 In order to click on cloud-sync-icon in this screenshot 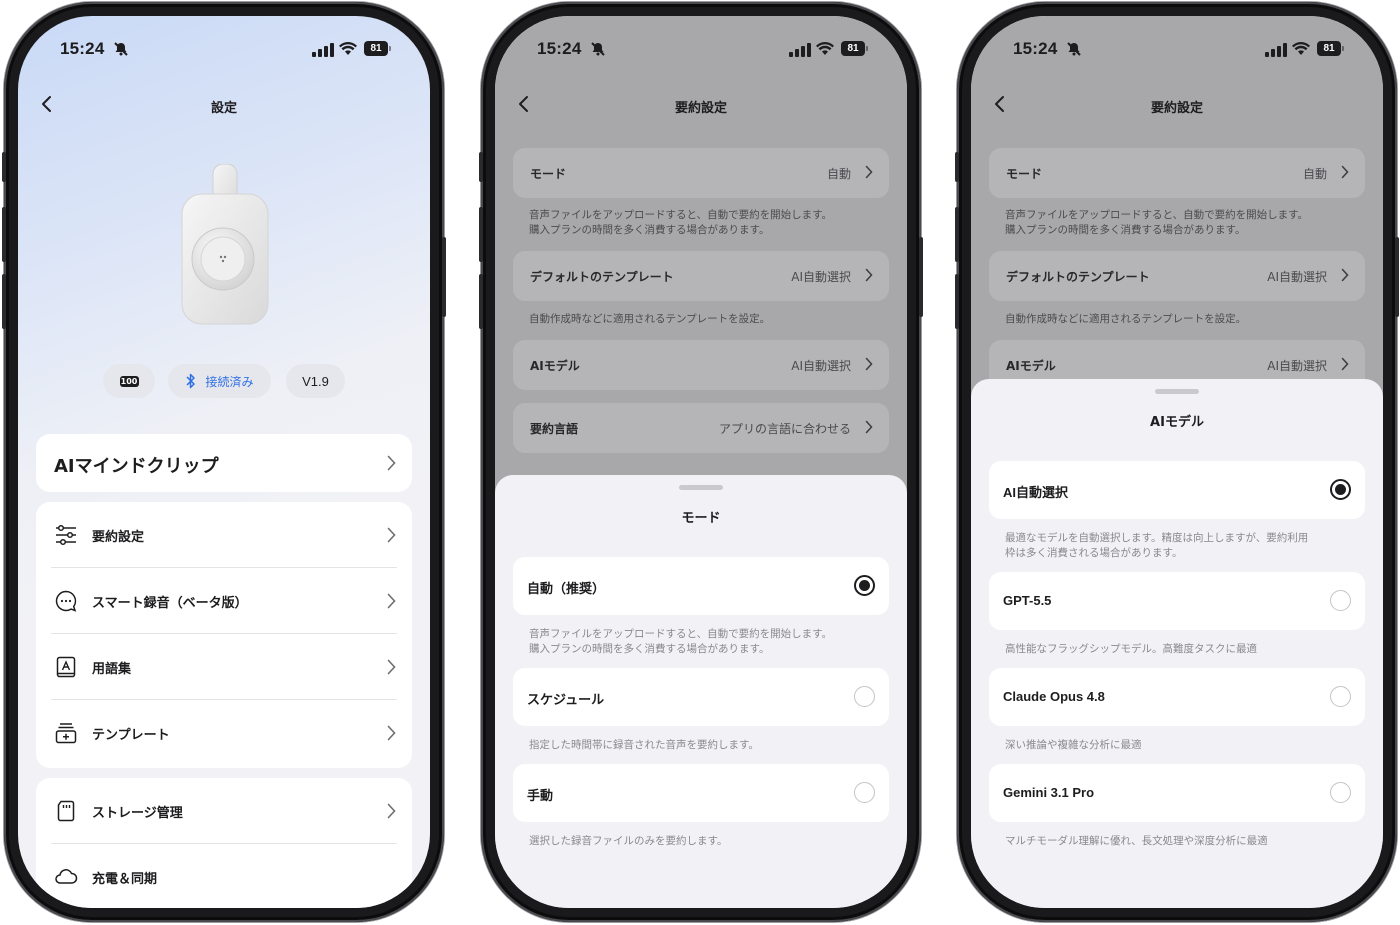, I will do `click(66, 876)`.